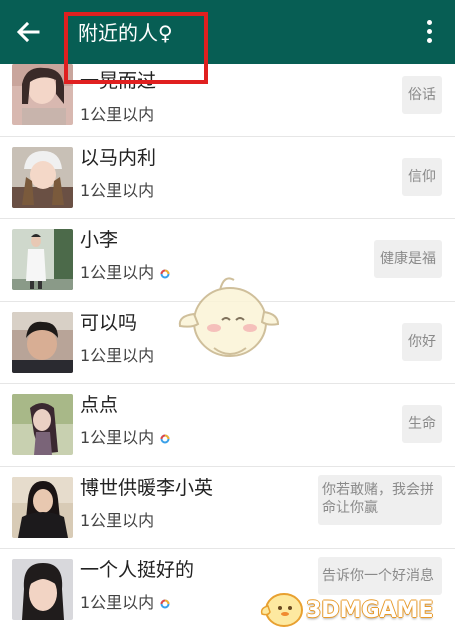 The image size is (455, 634). Describe the element at coordinates (227, 425) in the screenshot. I see `list-item: 点点 1公里以内 生命` at that location.